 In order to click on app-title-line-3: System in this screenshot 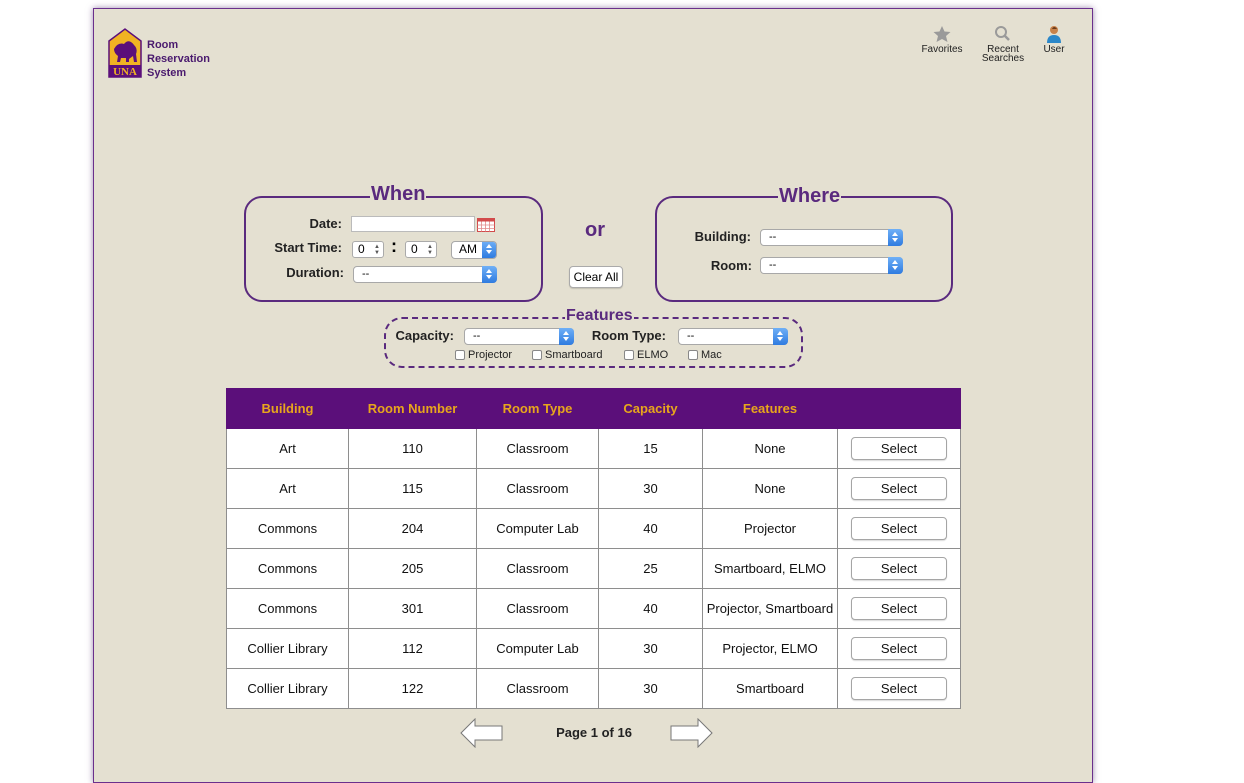, I will do `click(167, 73)`.